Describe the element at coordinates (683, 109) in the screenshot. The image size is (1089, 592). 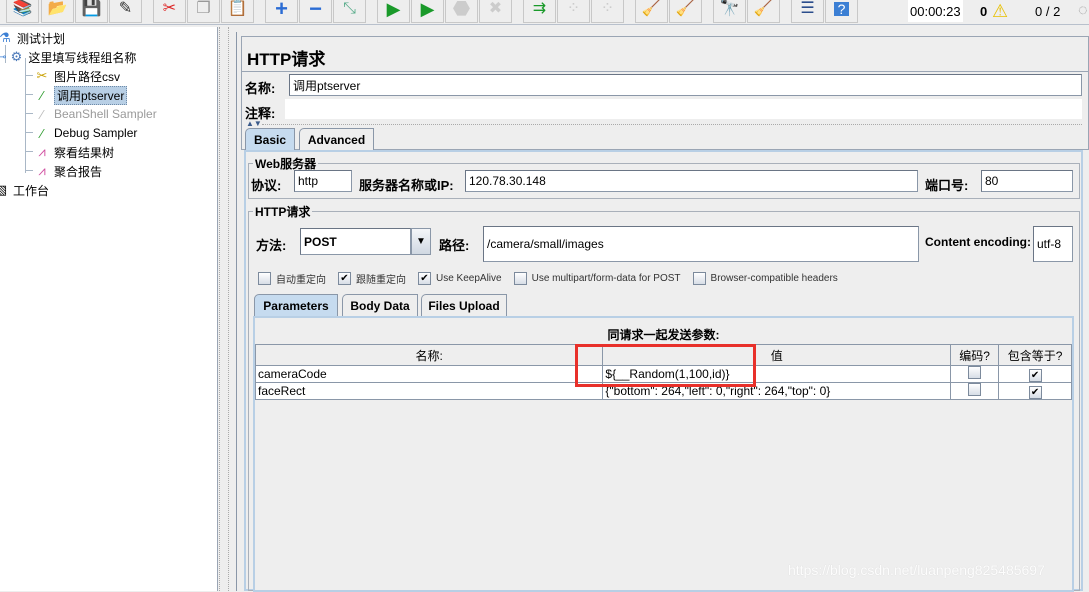
I see `comment-input` at that location.